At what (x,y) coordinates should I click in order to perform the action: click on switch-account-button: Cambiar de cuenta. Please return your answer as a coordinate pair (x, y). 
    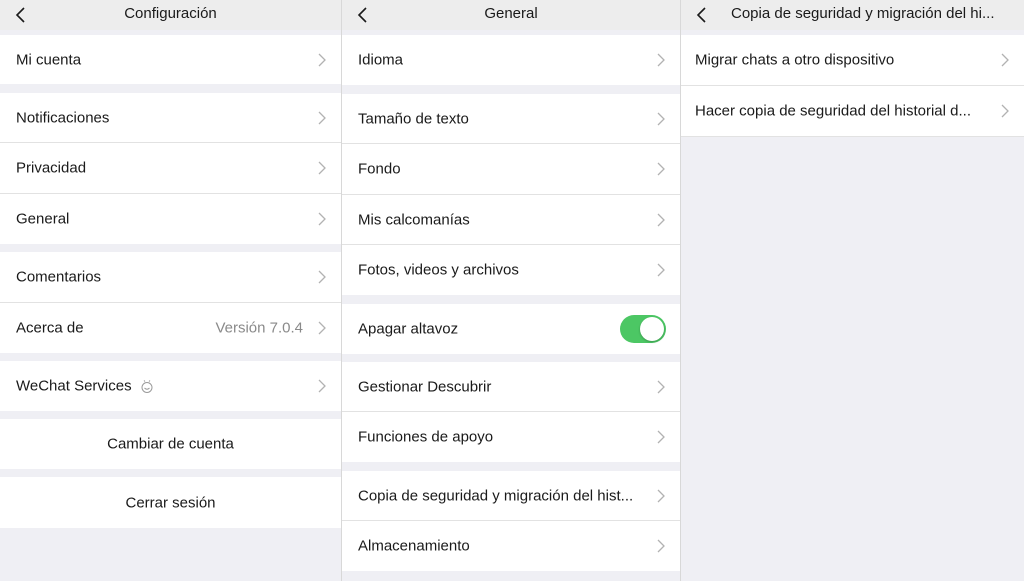
    Looking at the image, I should click on (170, 444).